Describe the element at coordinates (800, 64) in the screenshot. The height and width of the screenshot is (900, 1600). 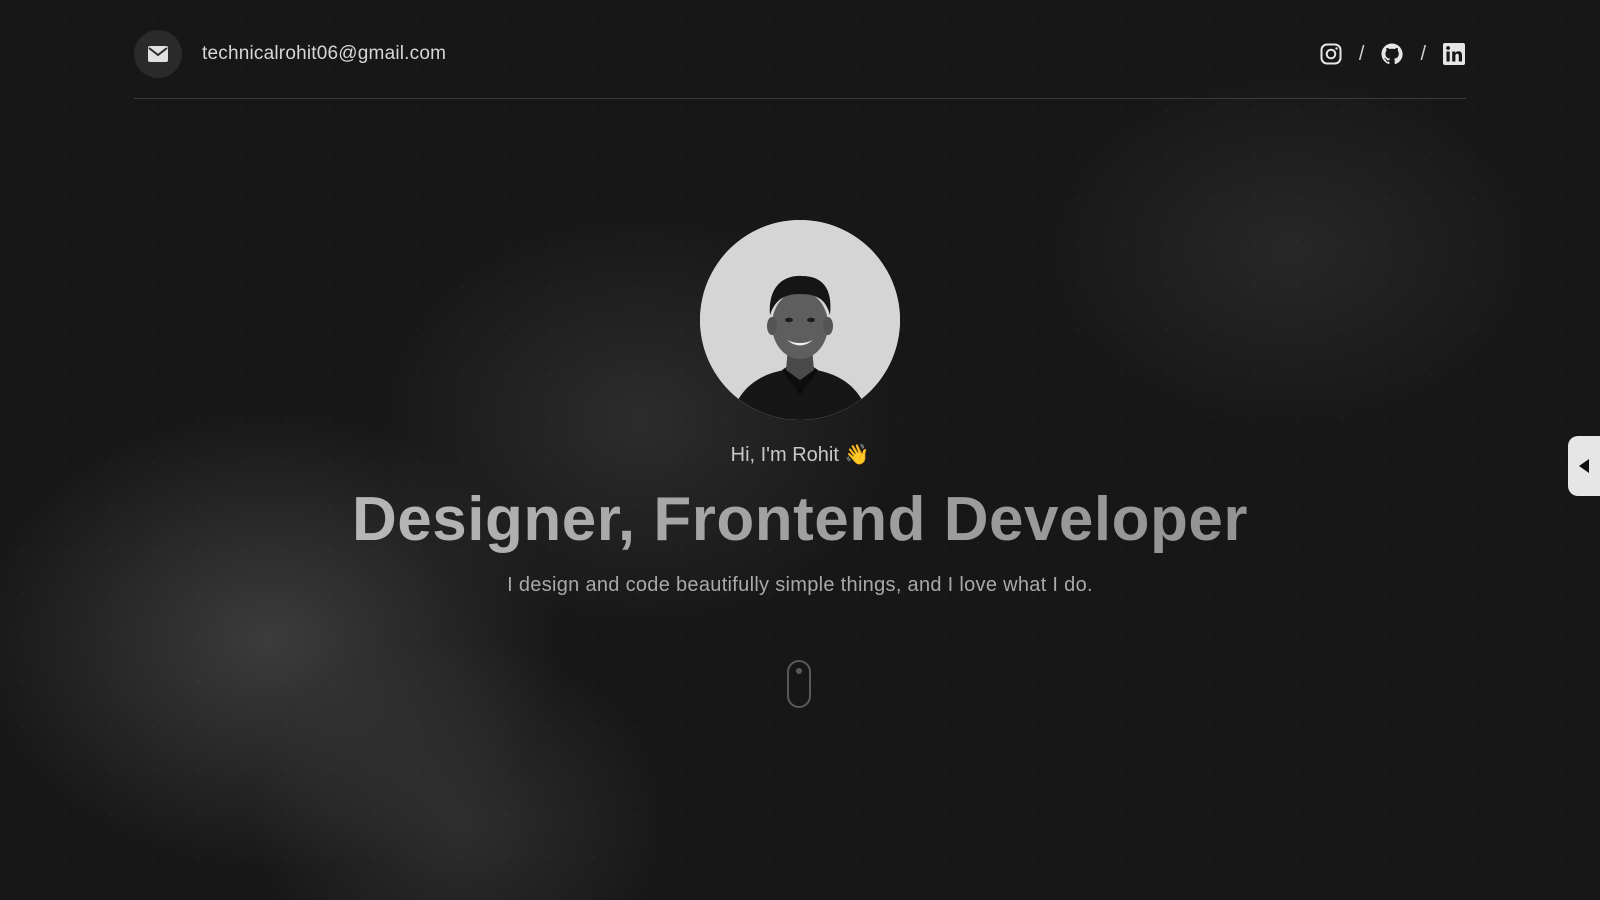
I see `top-header: technicalrohit06@gmail.com / /` at that location.